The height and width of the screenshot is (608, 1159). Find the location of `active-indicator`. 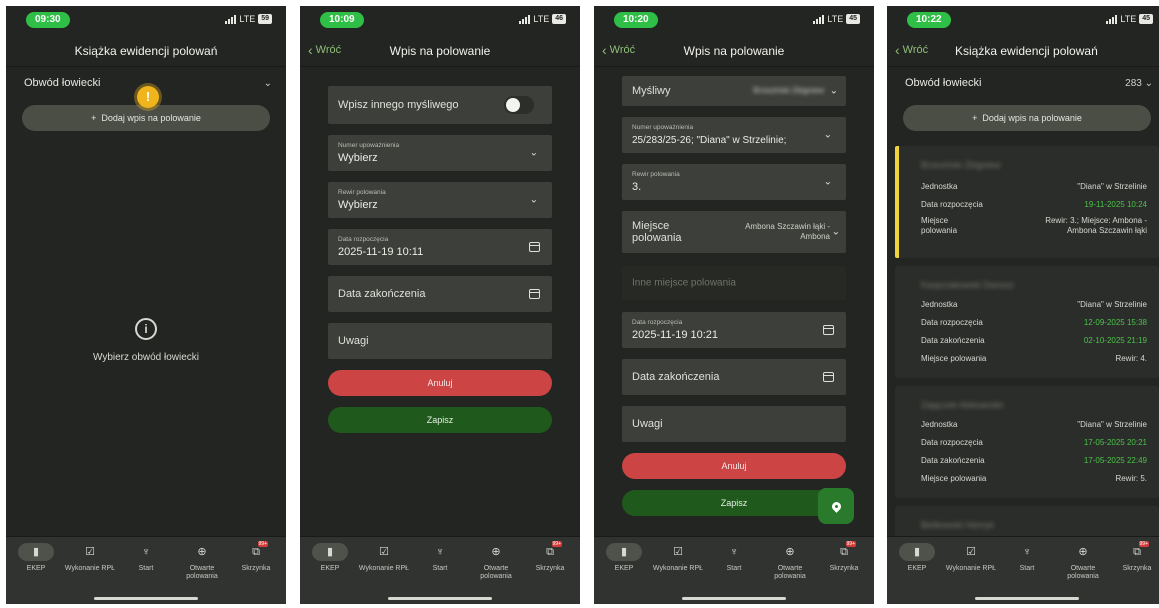

active-indicator is located at coordinates (897, 202).